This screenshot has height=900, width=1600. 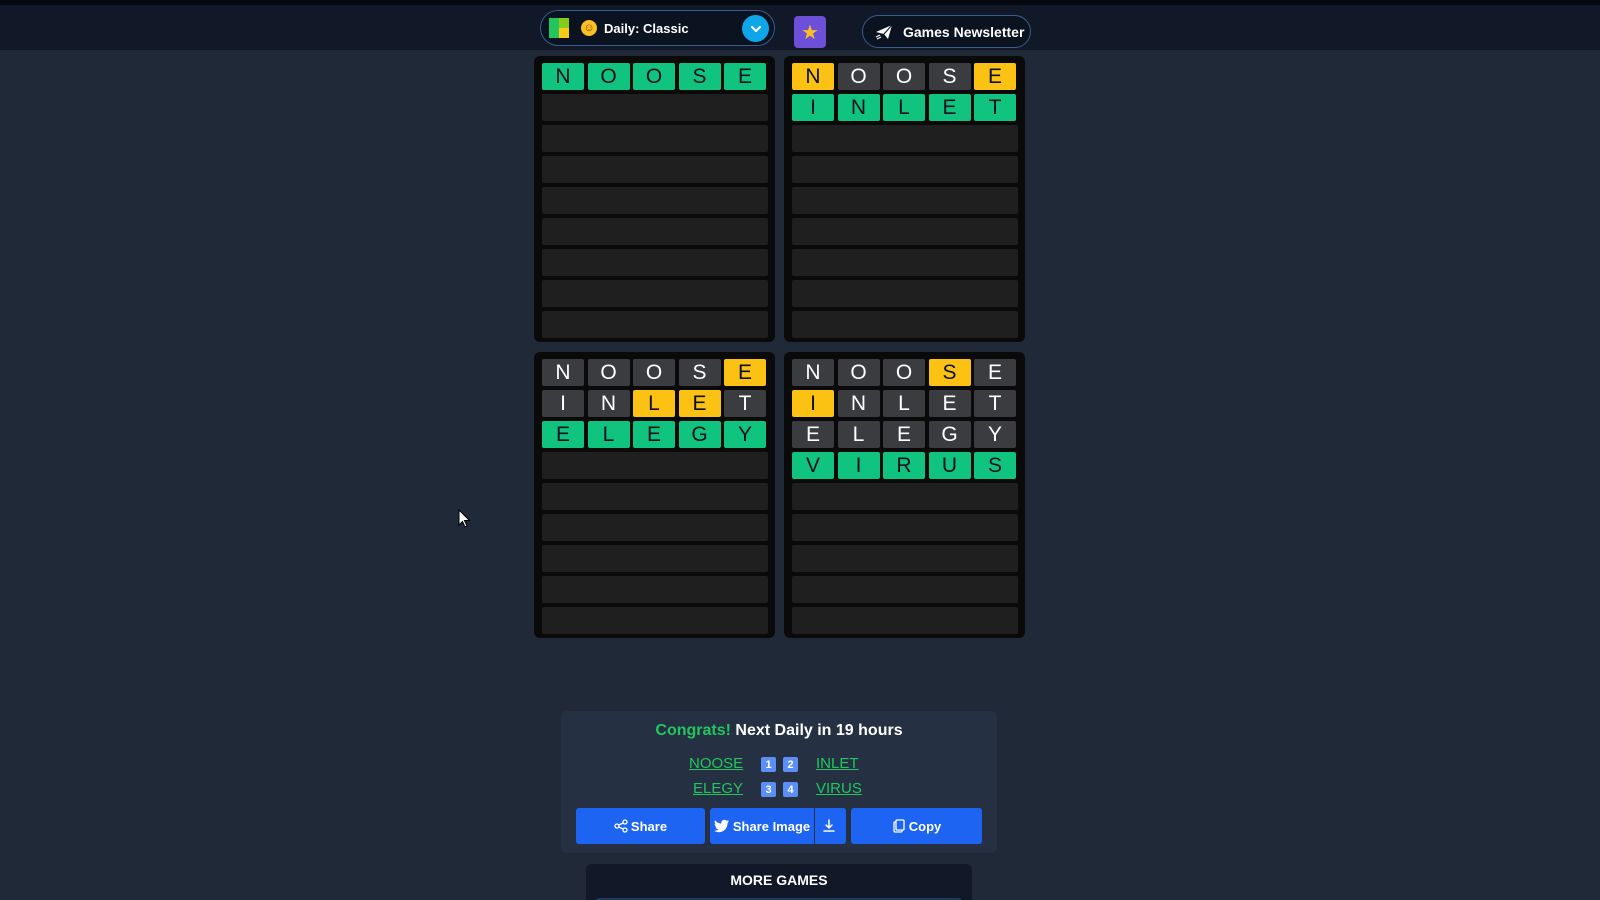 I want to click on star-button: ★, so click(x=810, y=32).